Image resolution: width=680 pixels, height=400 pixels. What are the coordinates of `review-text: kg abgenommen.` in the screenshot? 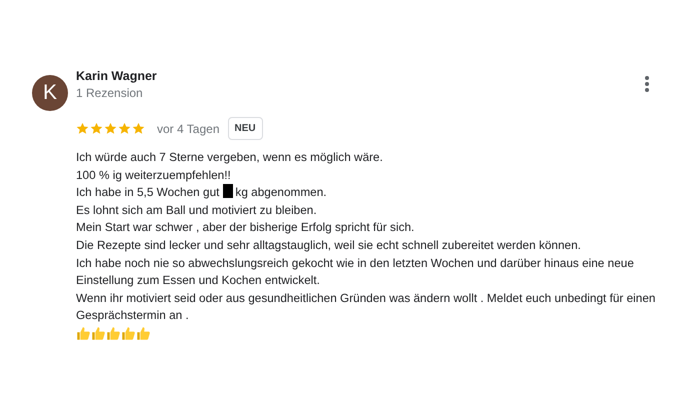 It's located at (281, 192).